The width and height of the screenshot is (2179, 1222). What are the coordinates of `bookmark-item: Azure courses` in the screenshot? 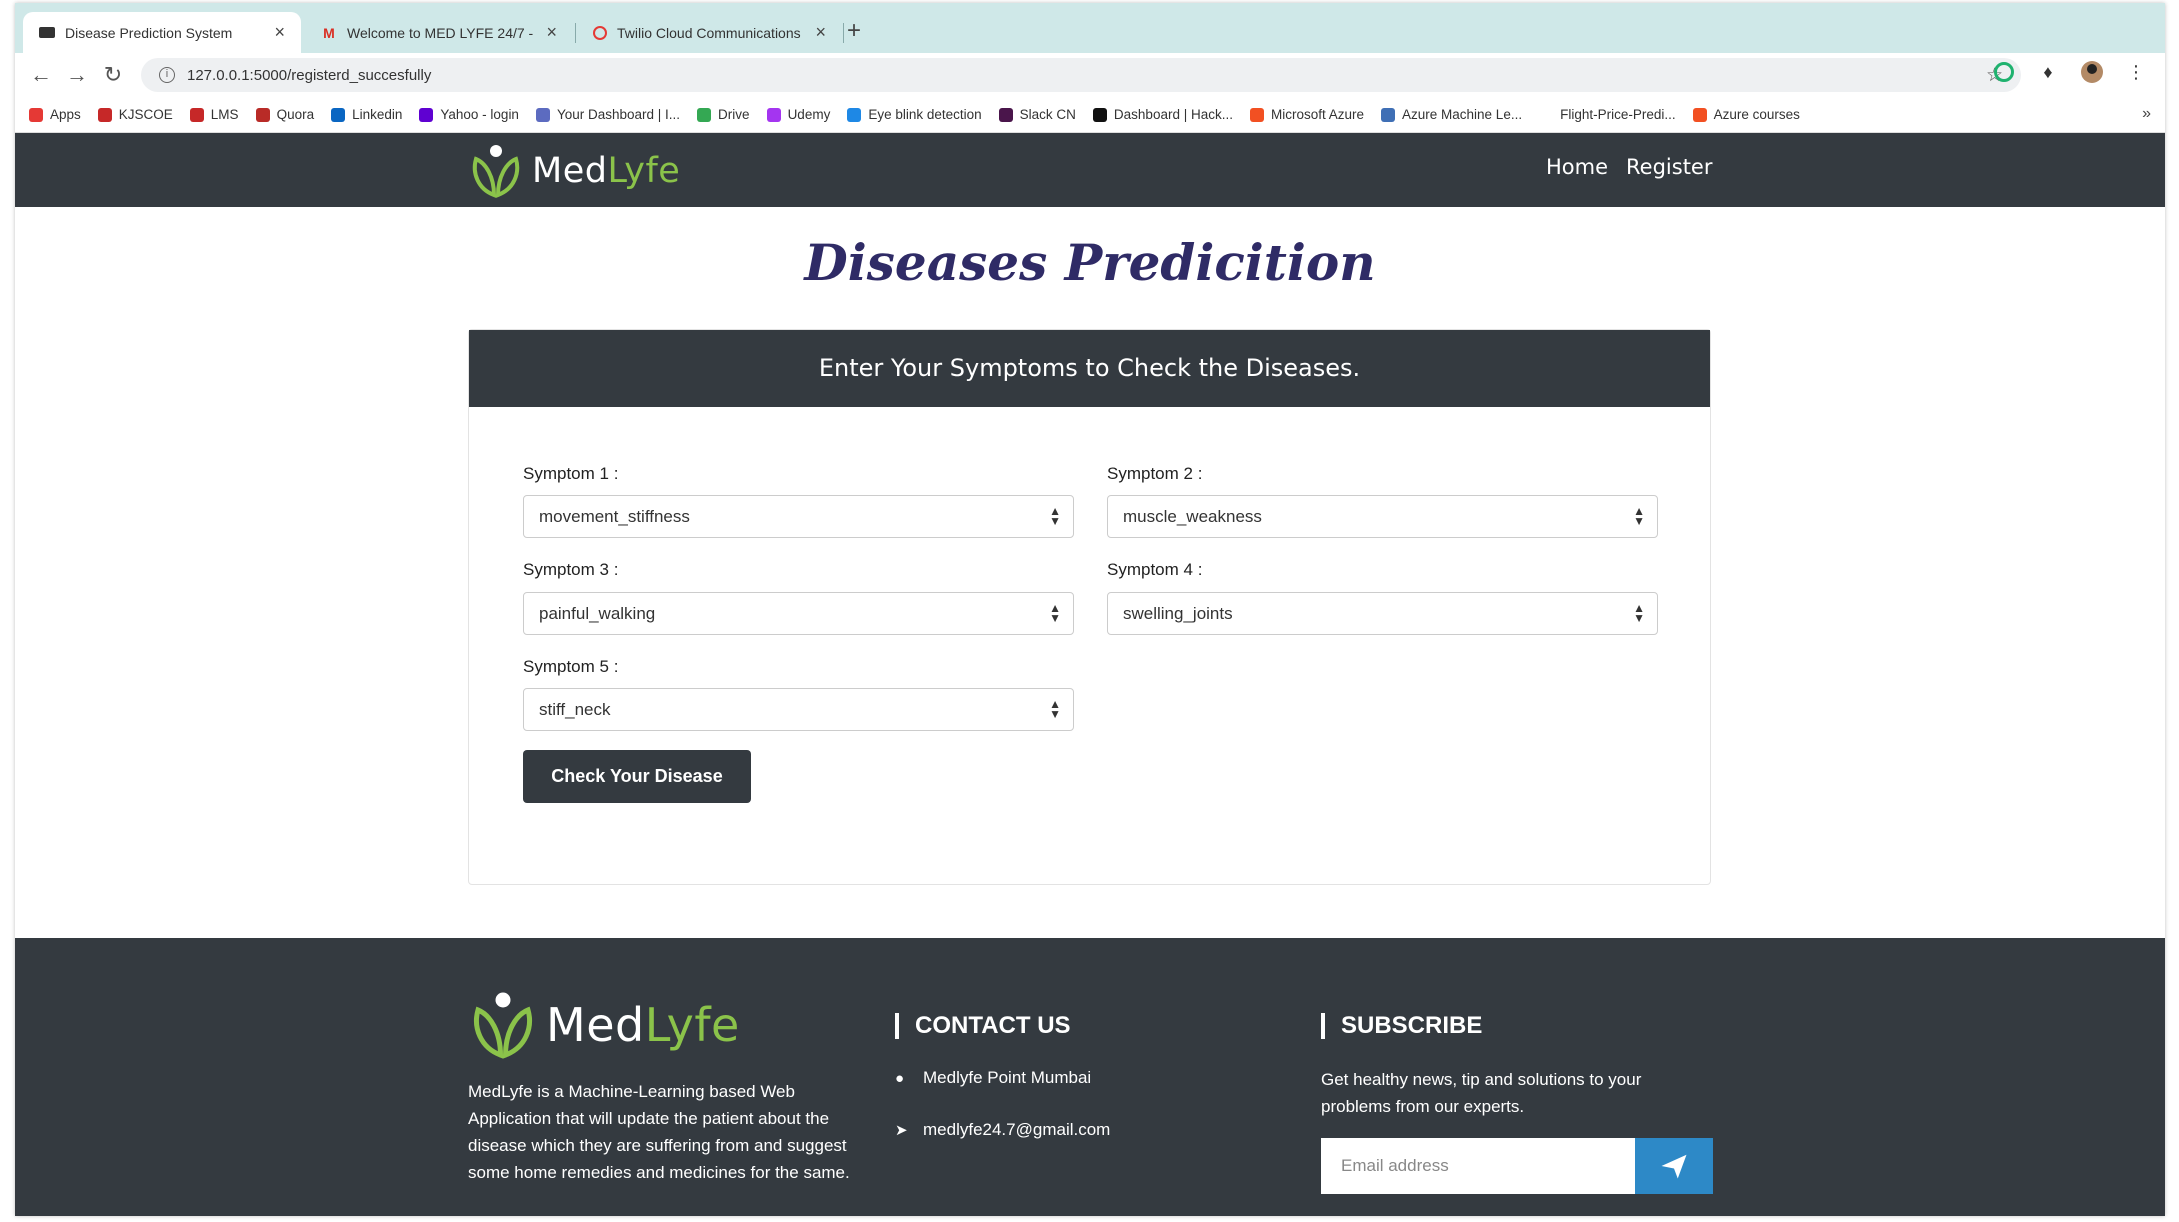 It's located at (1746, 114).